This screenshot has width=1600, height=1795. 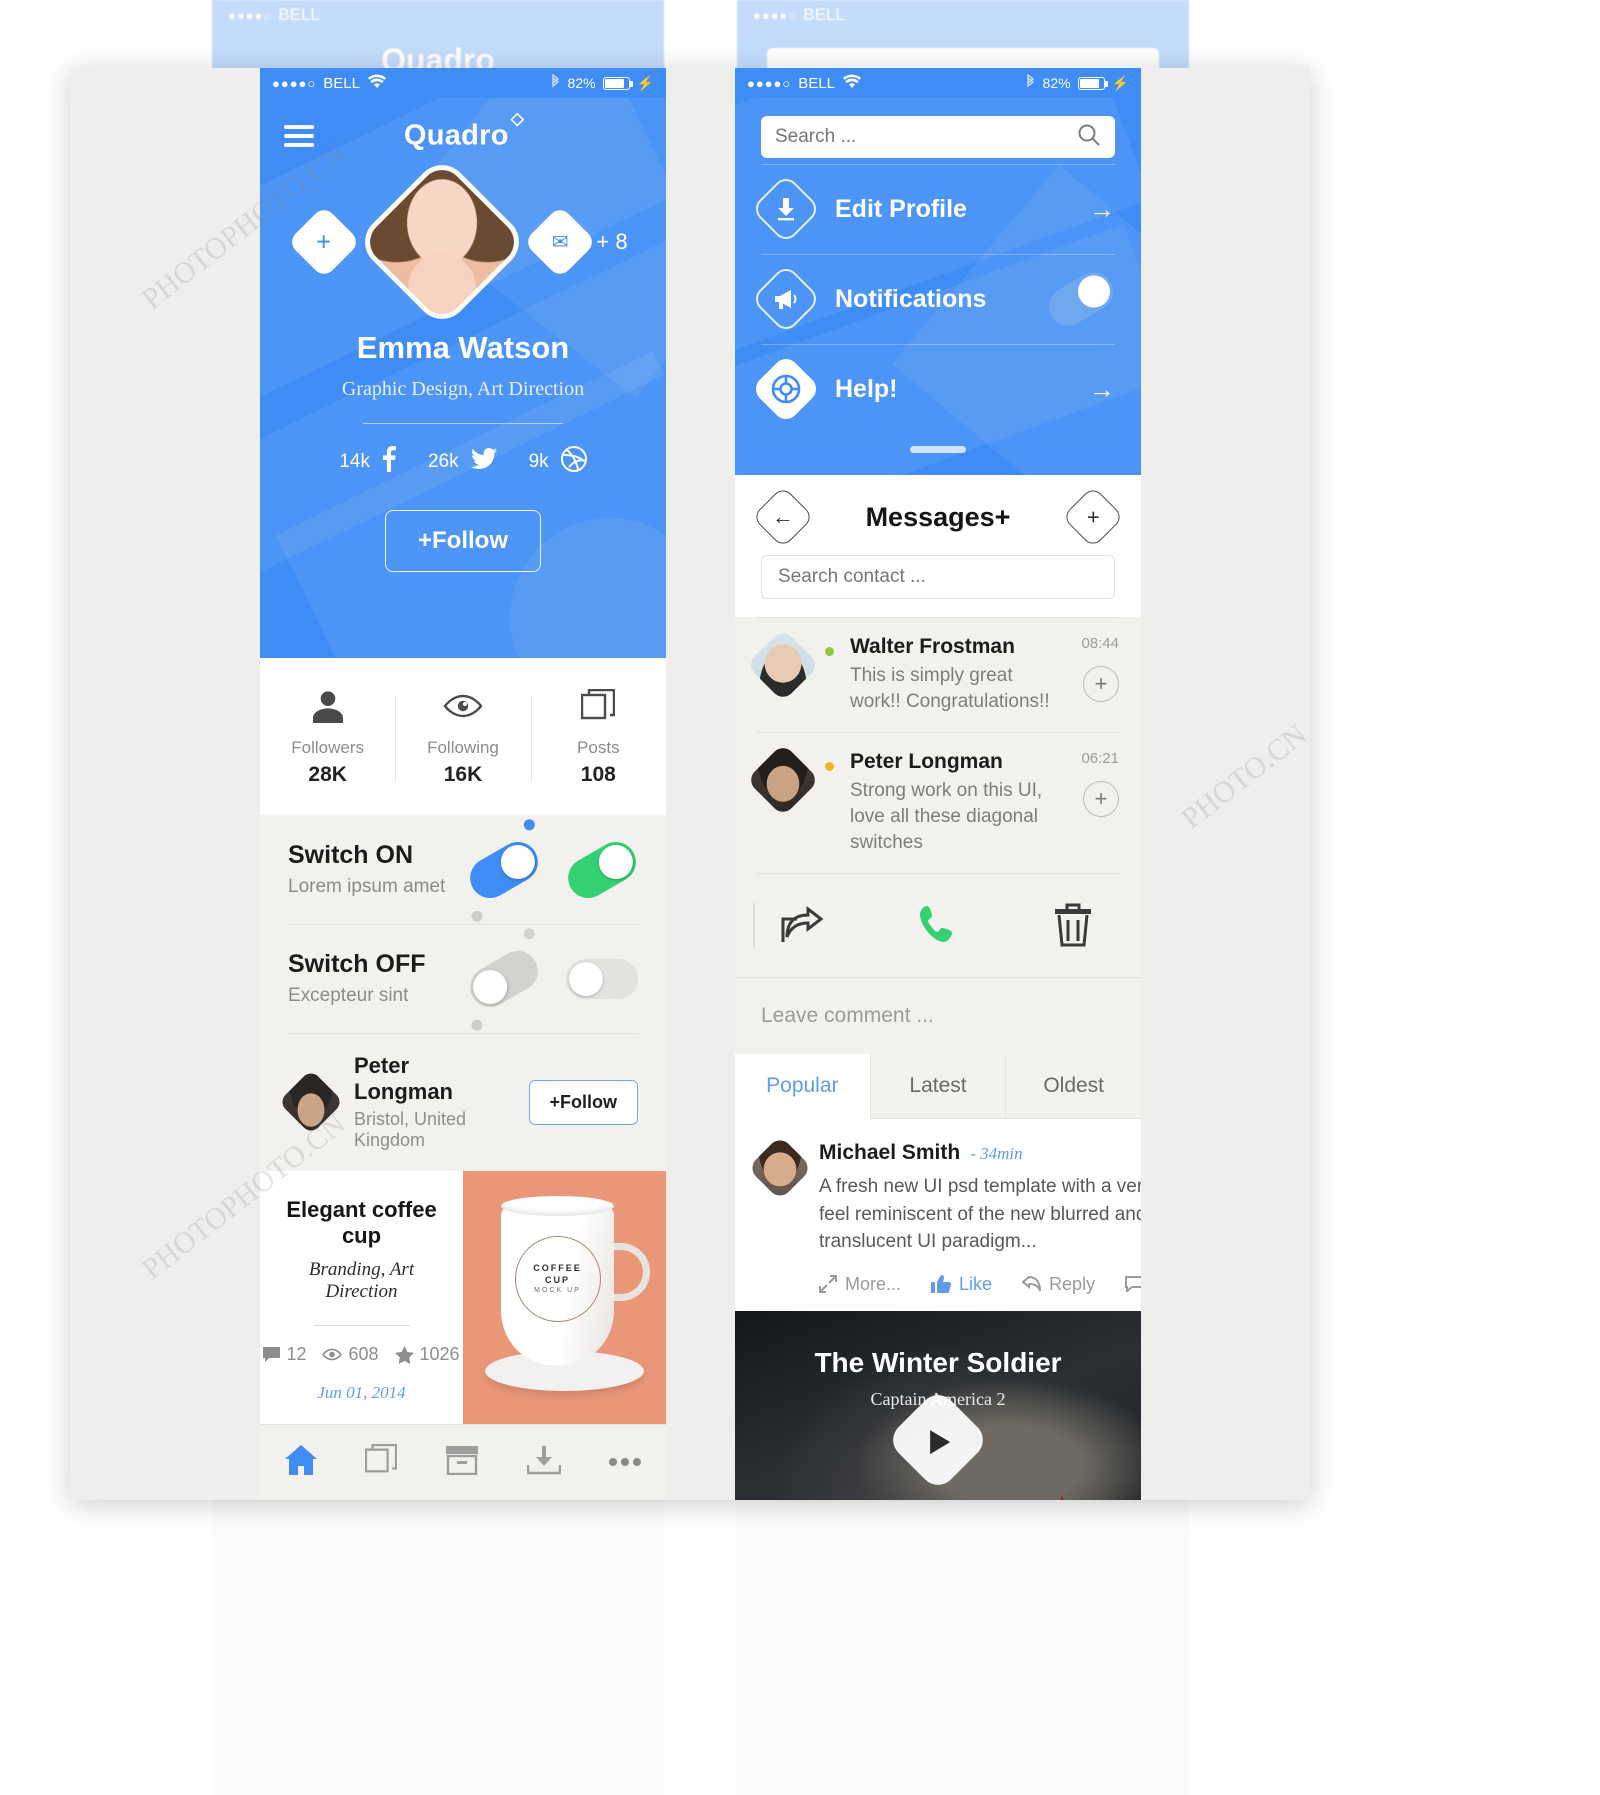 What do you see at coordinates (829, 767) in the screenshot?
I see `status-dot` at bounding box center [829, 767].